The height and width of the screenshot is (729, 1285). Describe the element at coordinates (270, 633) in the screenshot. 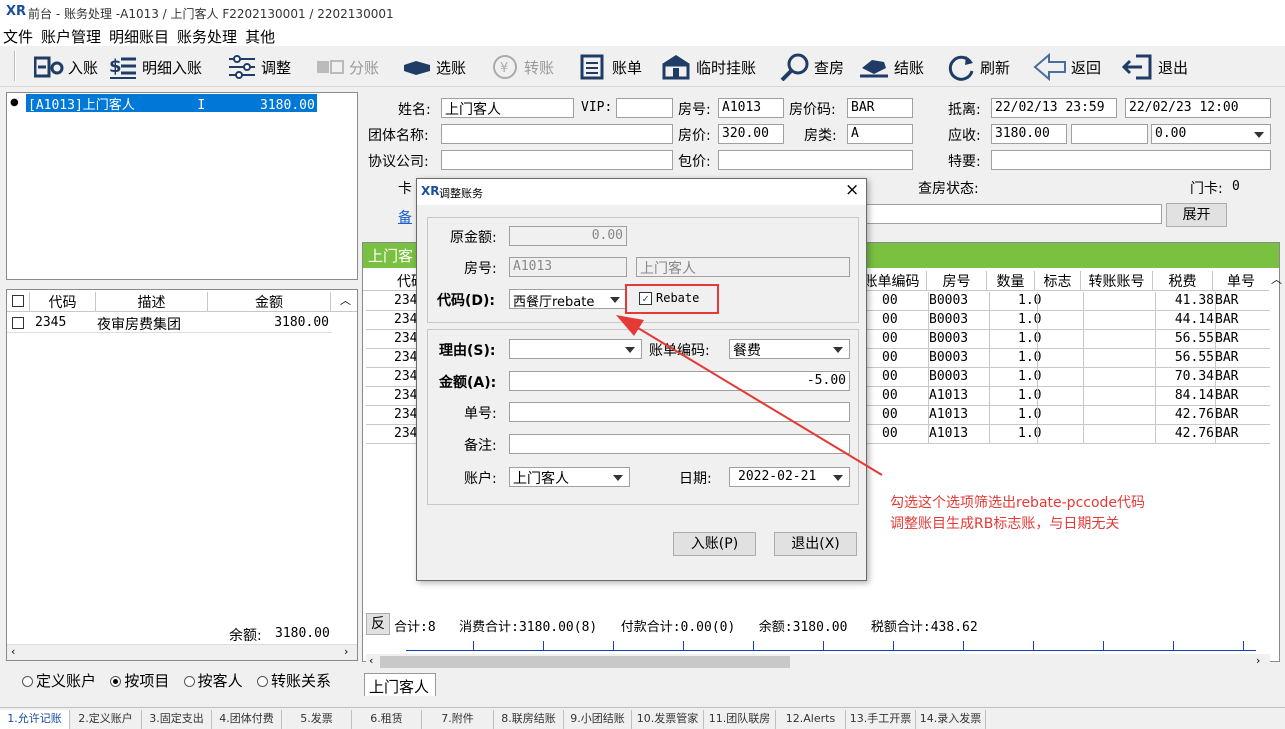

I see `balance-bar: 余额: 3180.00` at that location.